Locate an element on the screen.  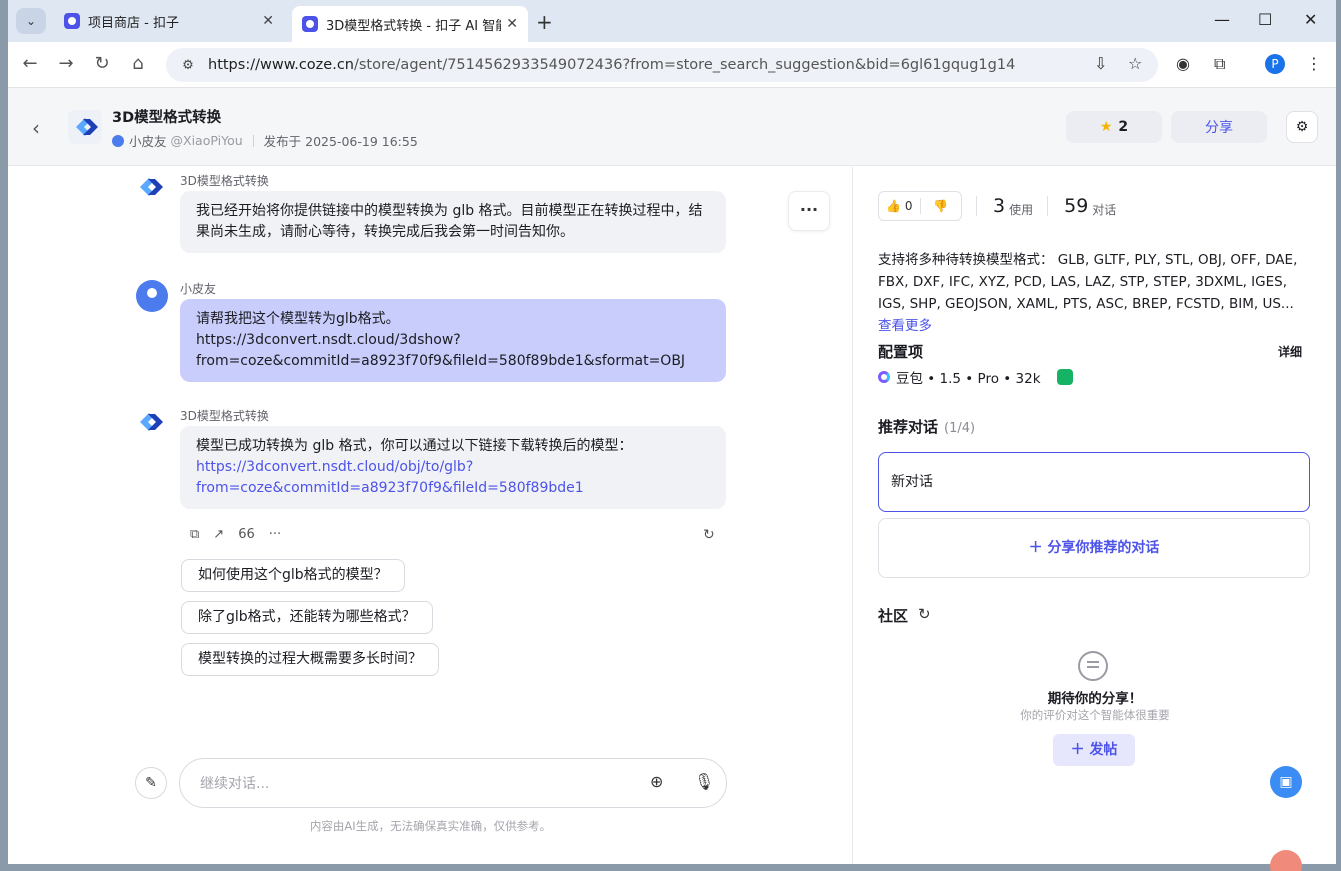
community-title: 社区 is located at coordinates (893, 616).